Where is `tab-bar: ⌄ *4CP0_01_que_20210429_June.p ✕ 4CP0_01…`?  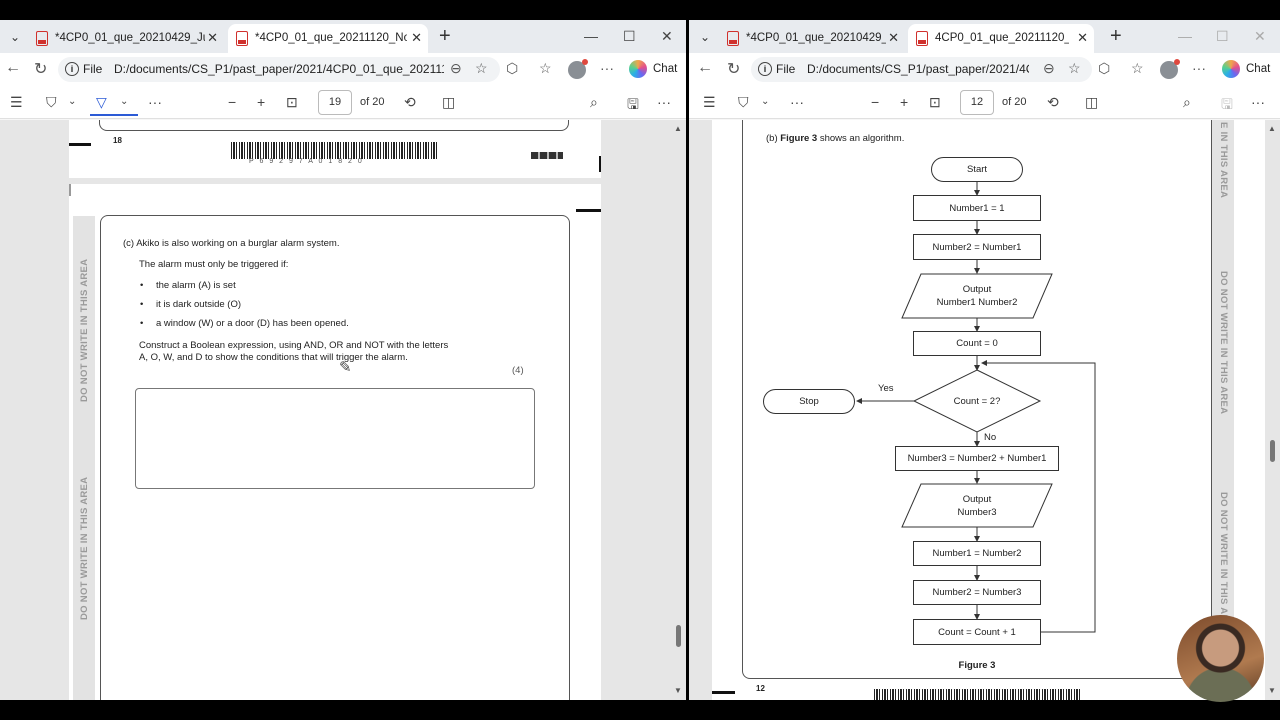
tab-bar: ⌄ *4CP0_01_que_20210429_June.p ✕ 4CP0_01… is located at coordinates (984, 36).